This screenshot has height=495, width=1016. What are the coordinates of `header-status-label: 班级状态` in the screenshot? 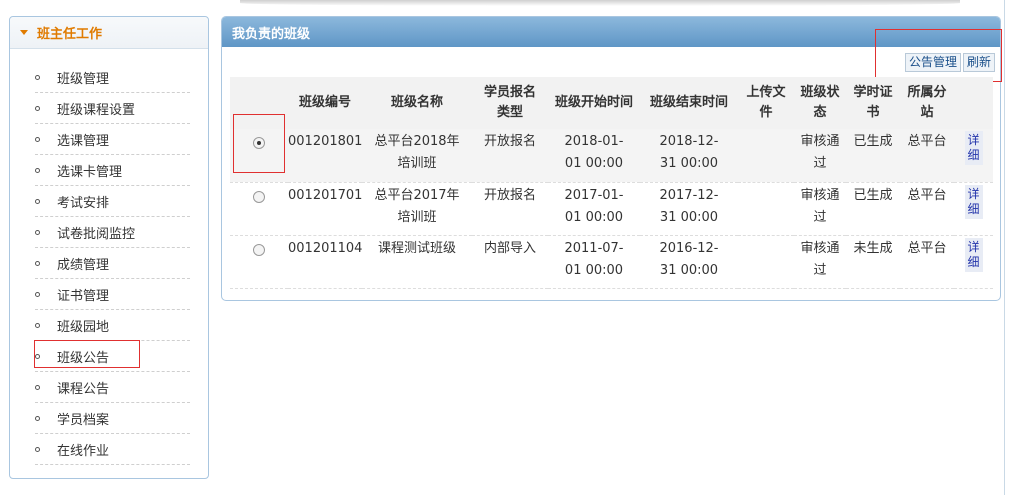 It's located at (820, 102).